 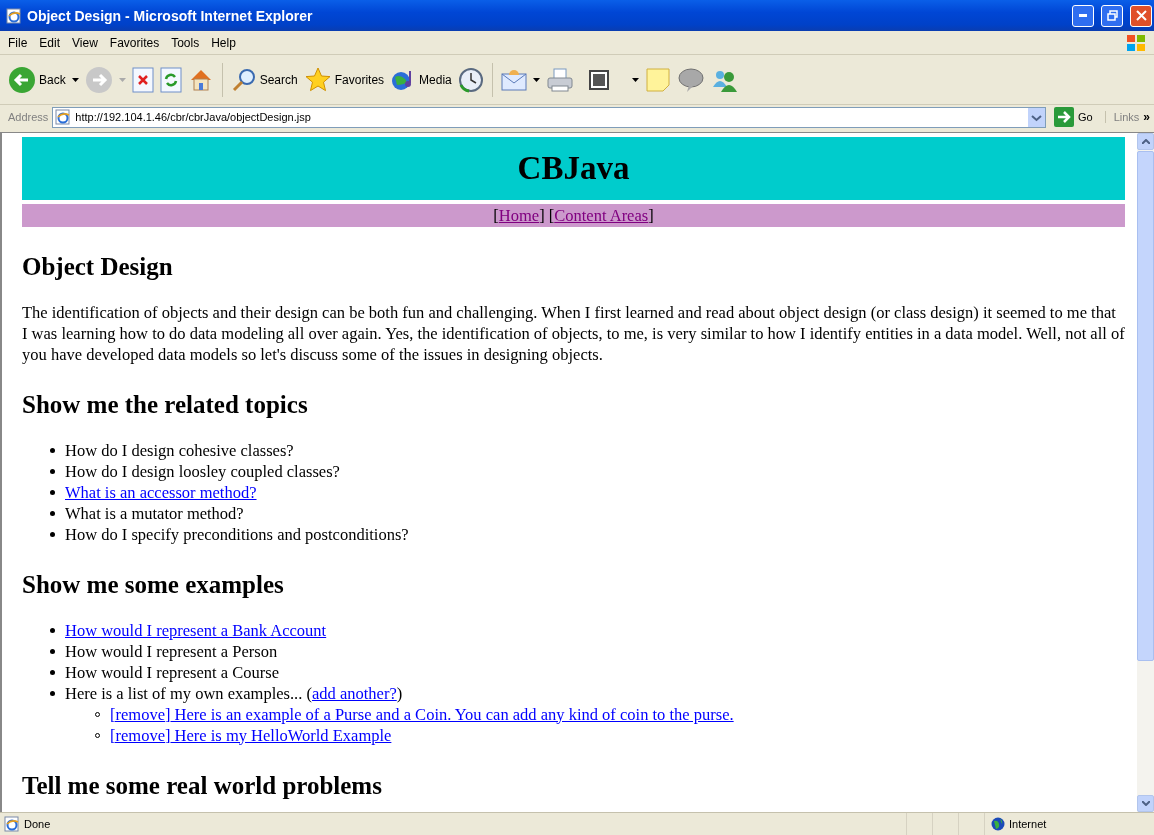 I want to click on list-item: How would I represent a Person, so click(x=171, y=651).